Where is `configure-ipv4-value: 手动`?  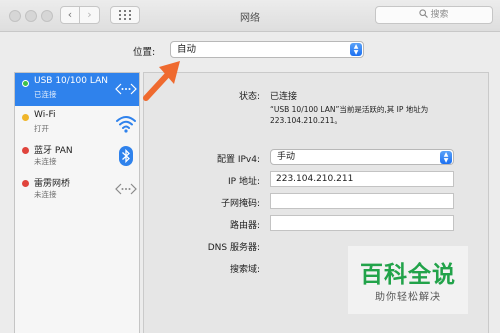
configure-ipv4-value: 手动 is located at coordinates (286, 157).